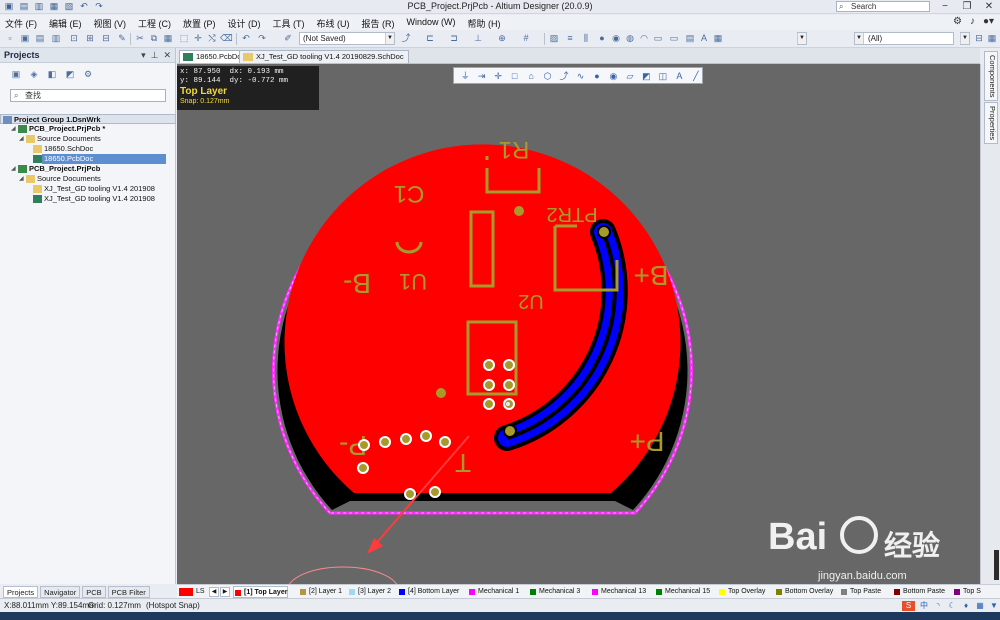 This screenshot has height=620, width=1000. What do you see at coordinates (644, 38) in the screenshot?
I see `arc-icon: ◠` at bounding box center [644, 38].